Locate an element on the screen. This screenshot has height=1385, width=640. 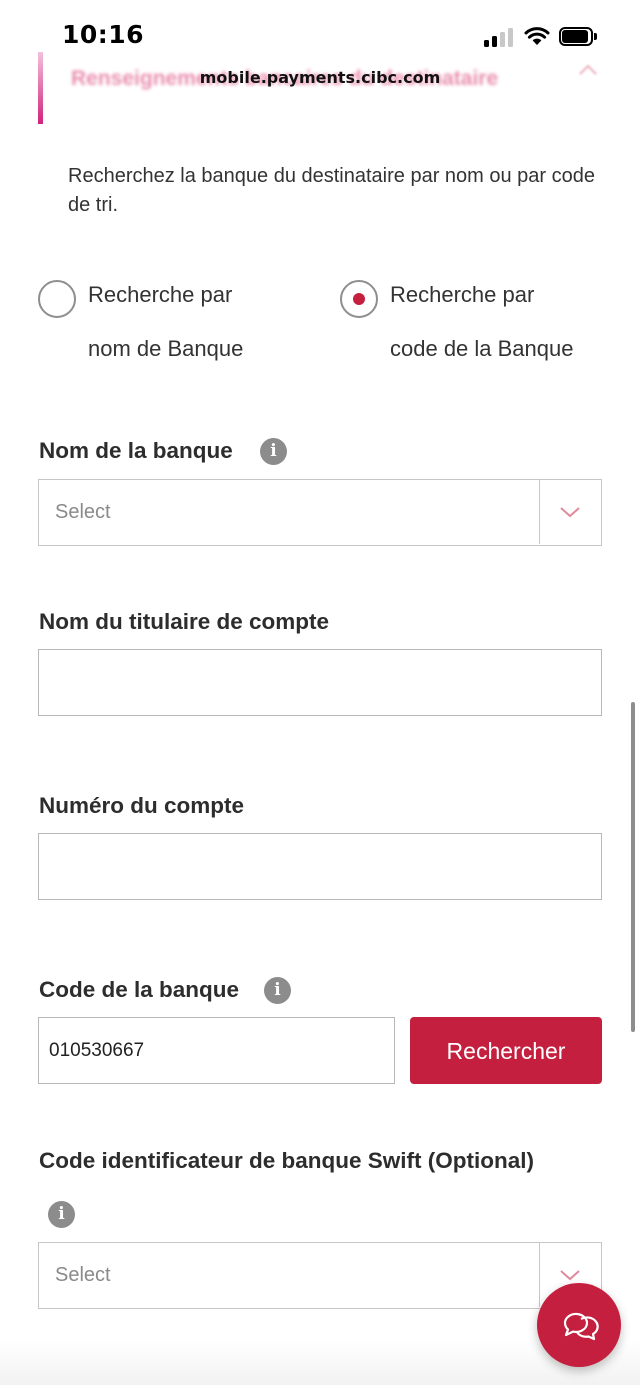
scrollbar is located at coordinates (633, 867).